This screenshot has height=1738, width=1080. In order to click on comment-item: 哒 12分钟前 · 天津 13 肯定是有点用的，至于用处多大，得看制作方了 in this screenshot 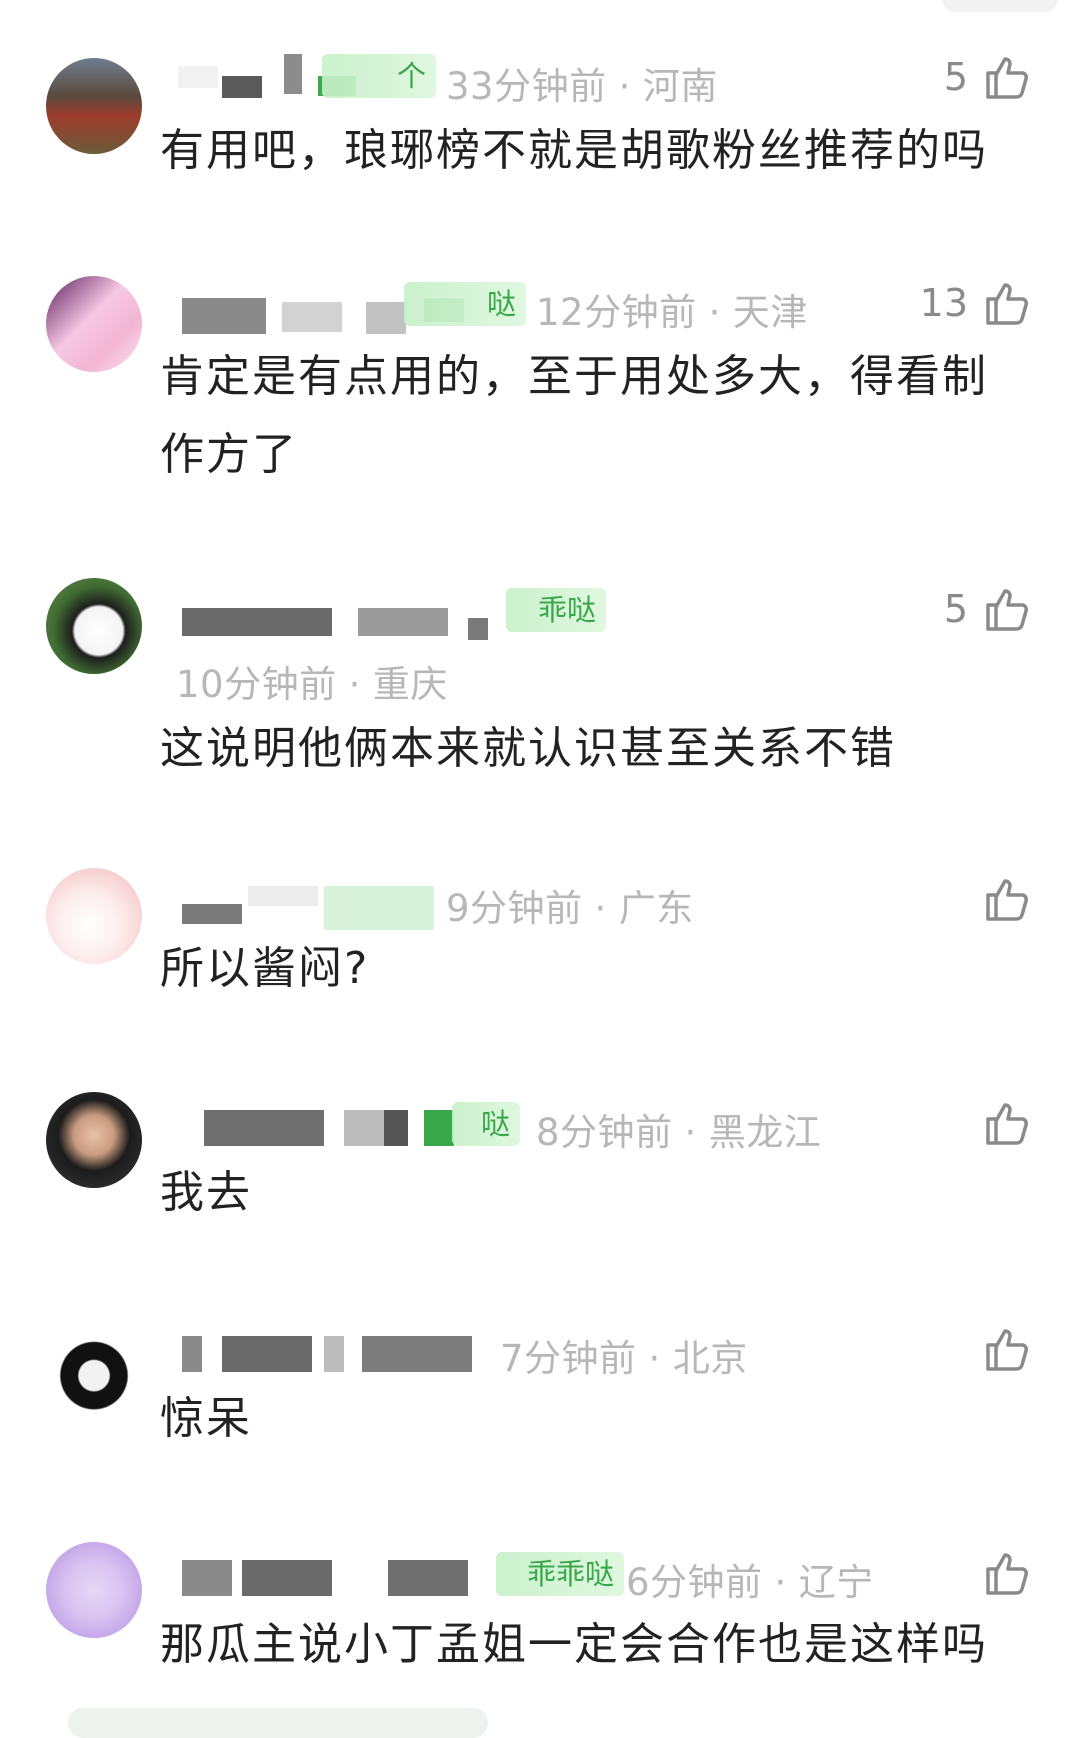, I will do `click(540, 381)`.